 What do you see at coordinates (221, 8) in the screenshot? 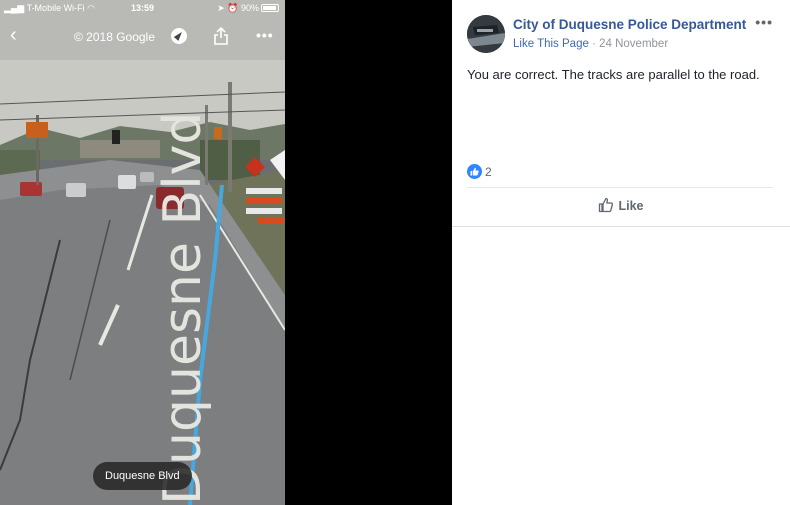
I see `location-icon: ➤` at bounding box center [221, 8].